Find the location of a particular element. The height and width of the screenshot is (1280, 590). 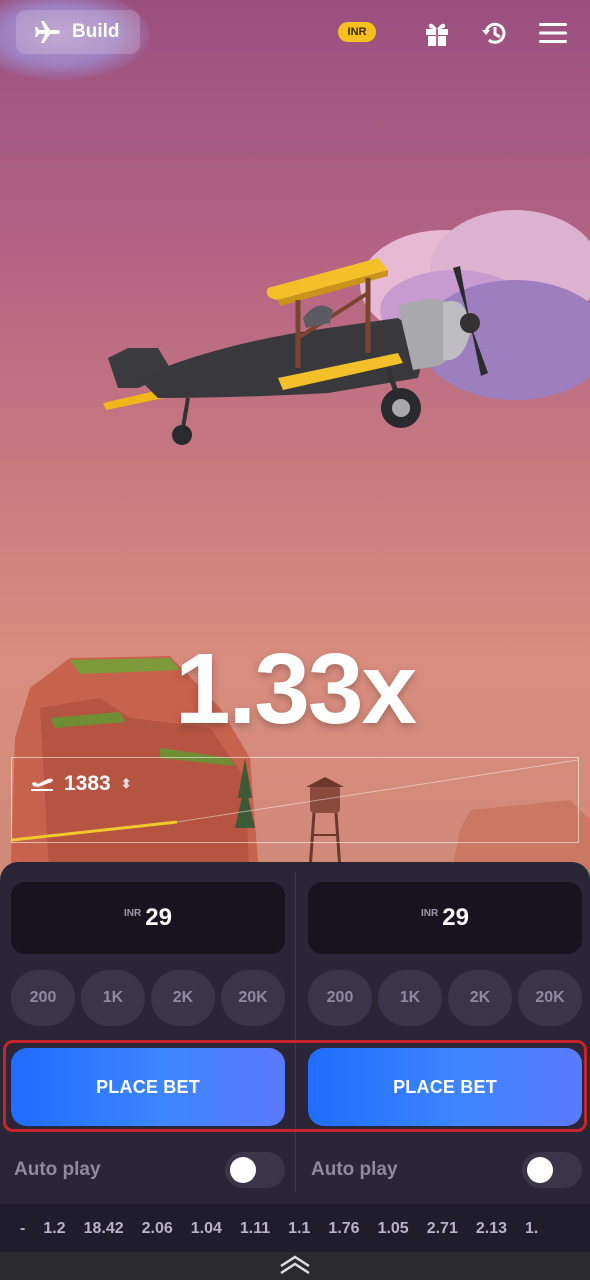

history-item: 1.05 is located at coordinates (393, 1228).